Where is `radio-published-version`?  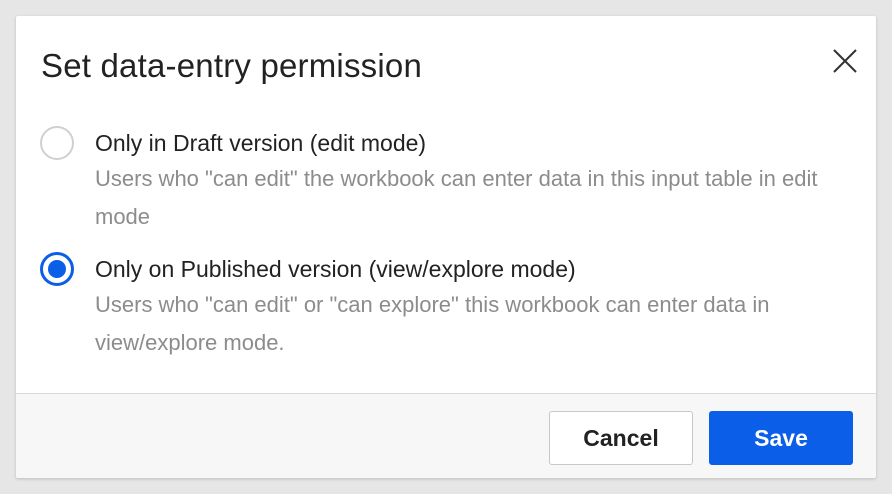
radio-published-version is located at coordinates (57, 269).